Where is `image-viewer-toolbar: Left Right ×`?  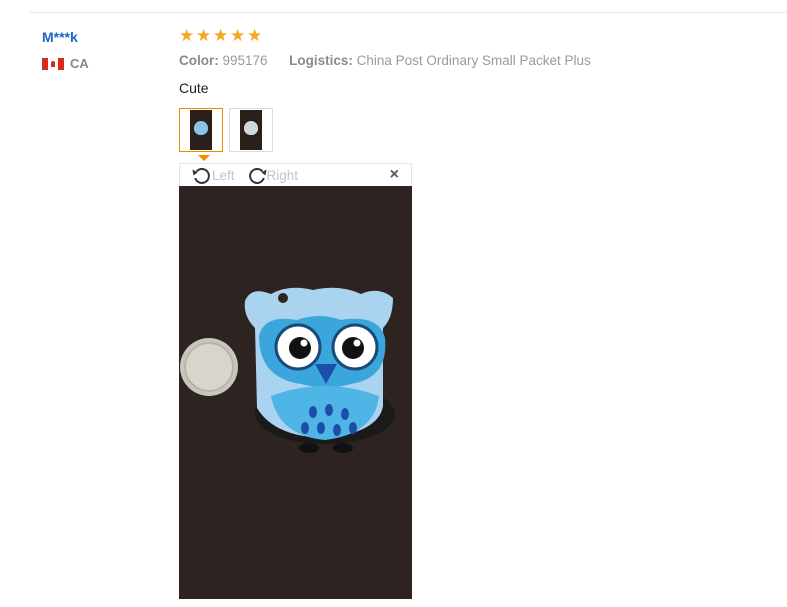 image-viewer-toolbar: Left Right × is located at coordinates (295, 174).